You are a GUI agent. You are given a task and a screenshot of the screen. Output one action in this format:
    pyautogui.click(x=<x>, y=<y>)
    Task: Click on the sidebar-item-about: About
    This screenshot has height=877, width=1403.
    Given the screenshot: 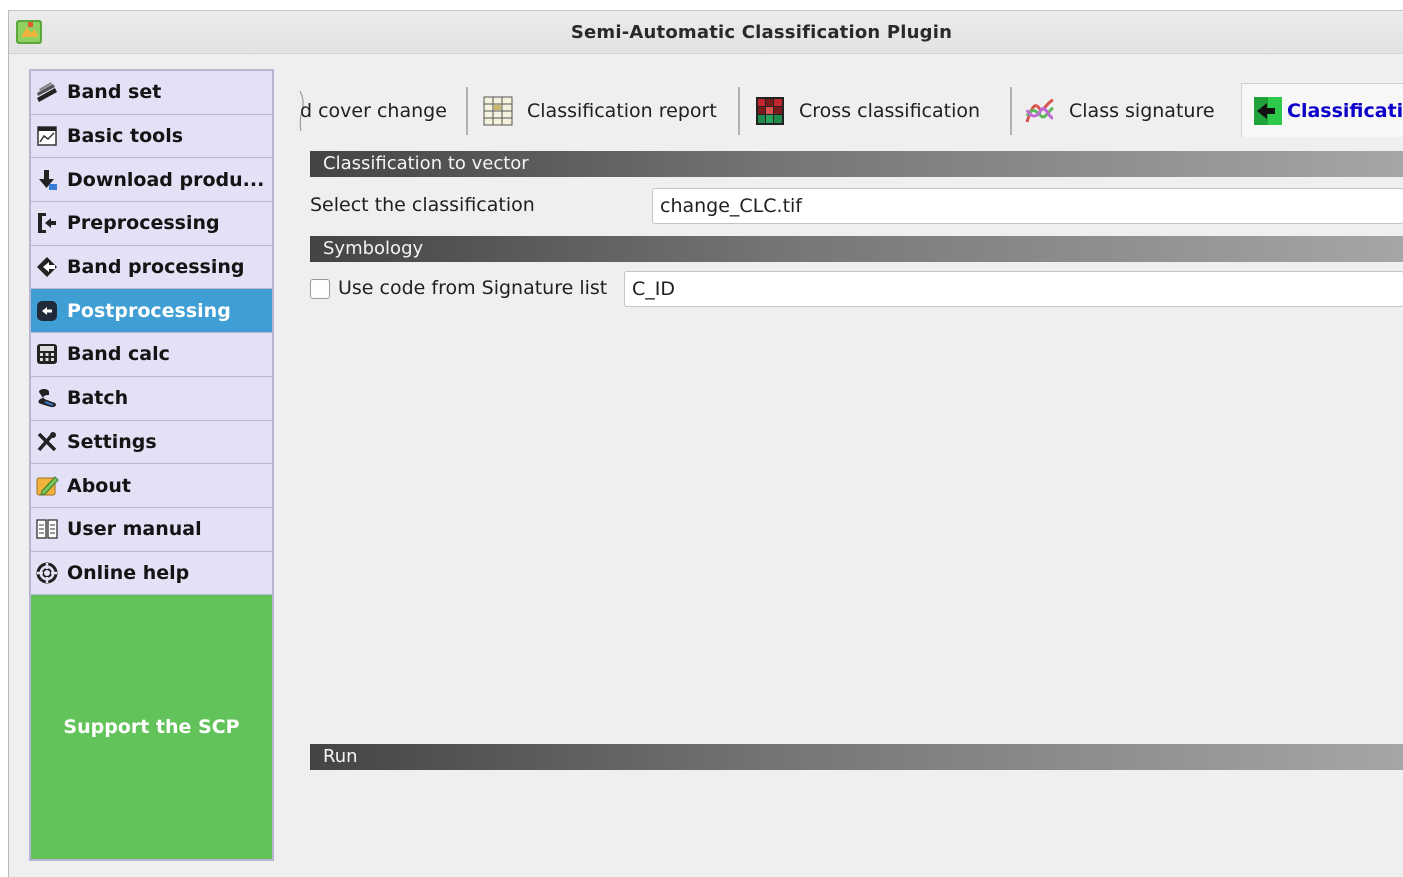 What is the action you would take?
    pyautogui.click(x=151, y=486)
    